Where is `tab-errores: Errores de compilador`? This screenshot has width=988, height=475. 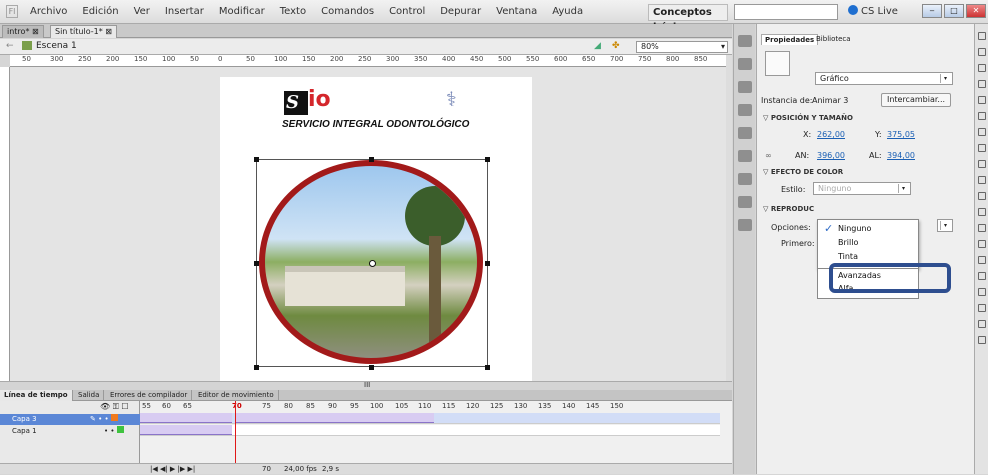
tab-errores: Errores de compilador is located at coordinates (149, 395).